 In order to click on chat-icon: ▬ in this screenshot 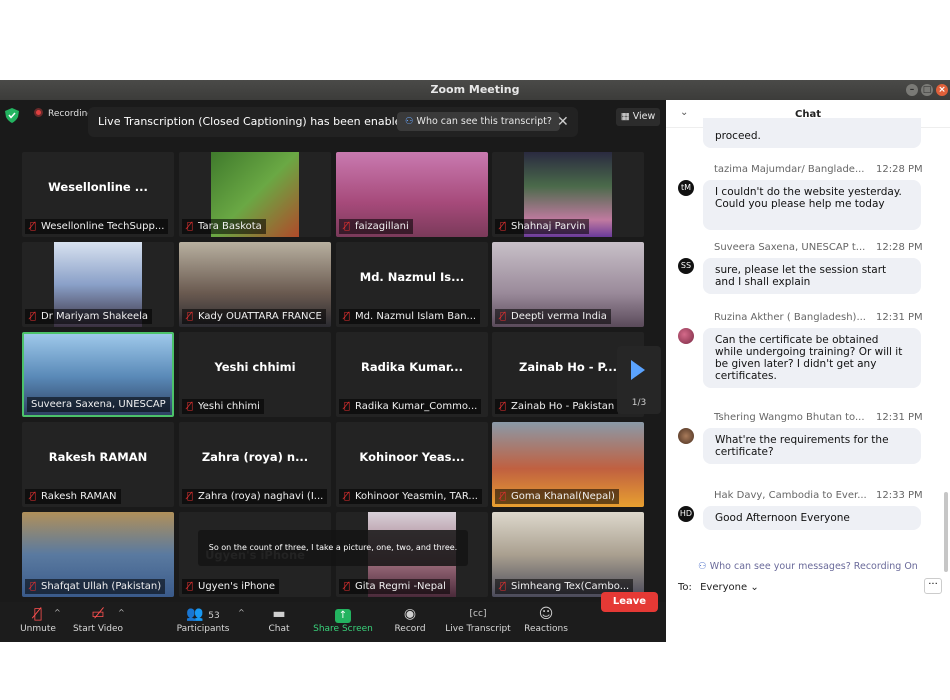, I will do `click(279, 614)`.